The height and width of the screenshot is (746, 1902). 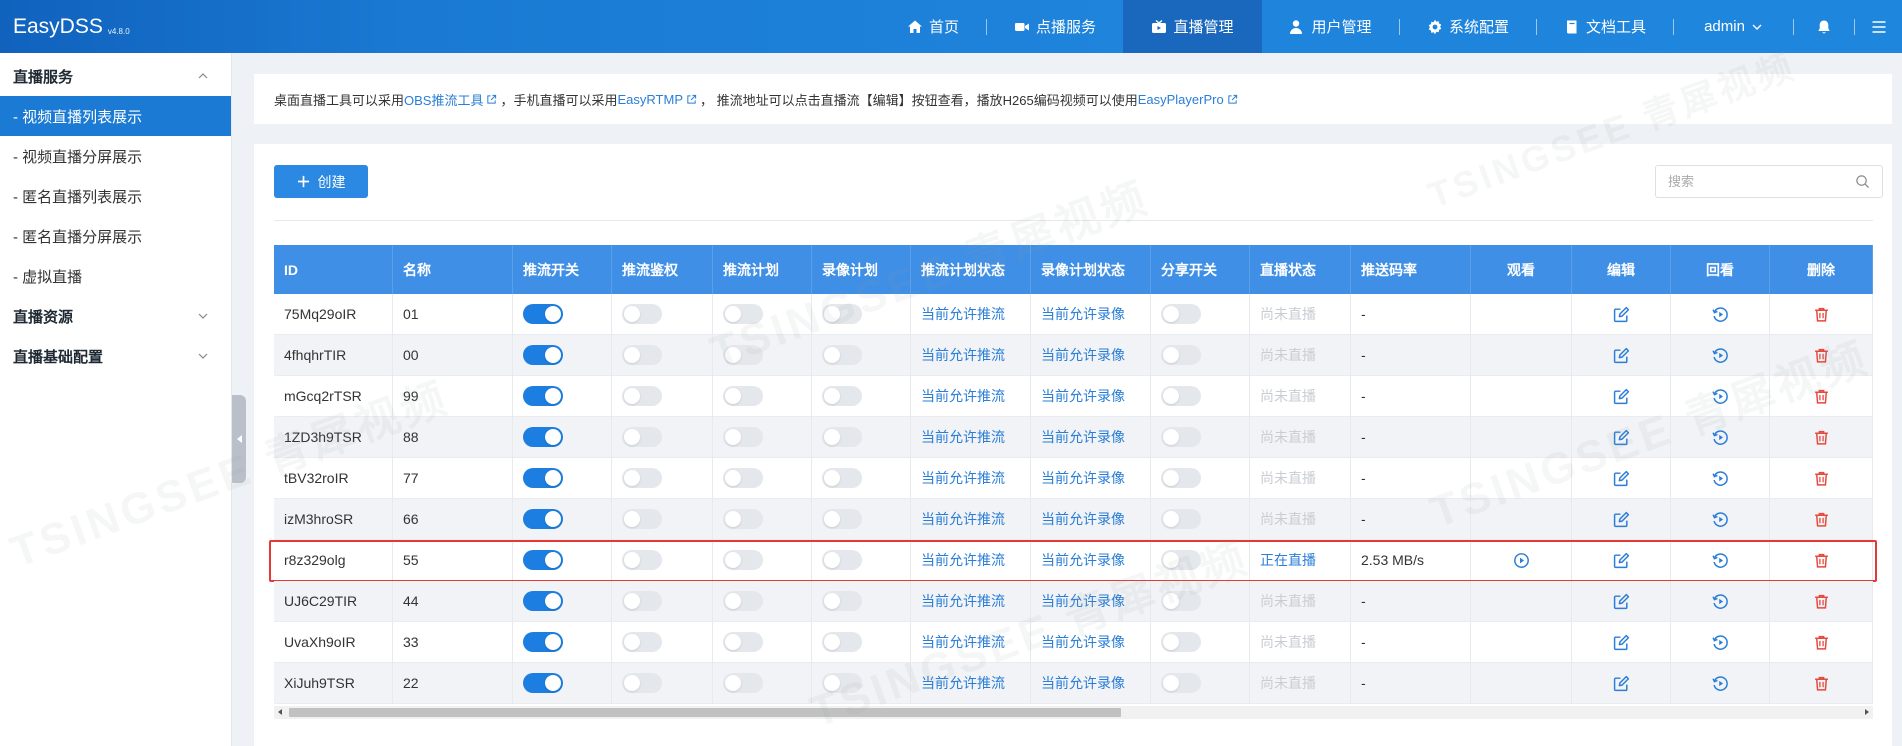 I want to click on easyrtmp-link: EasyRTMP, so click(x=651, y=99).